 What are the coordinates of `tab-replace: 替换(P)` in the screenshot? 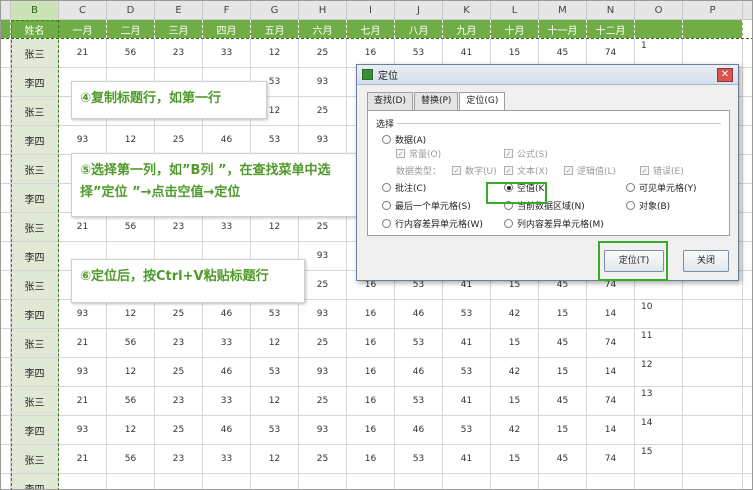 It's located at (436, 101).